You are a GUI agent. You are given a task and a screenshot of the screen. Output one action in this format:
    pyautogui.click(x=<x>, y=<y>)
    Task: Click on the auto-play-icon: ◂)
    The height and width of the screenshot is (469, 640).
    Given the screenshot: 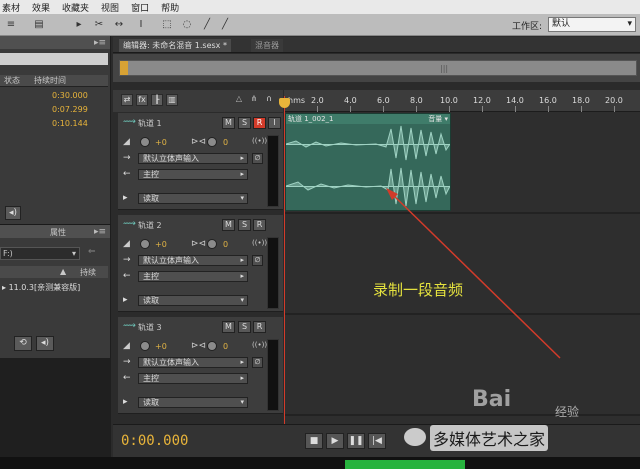 What is the action you would take?
    pyautogui.click(x=45, y=343)
    